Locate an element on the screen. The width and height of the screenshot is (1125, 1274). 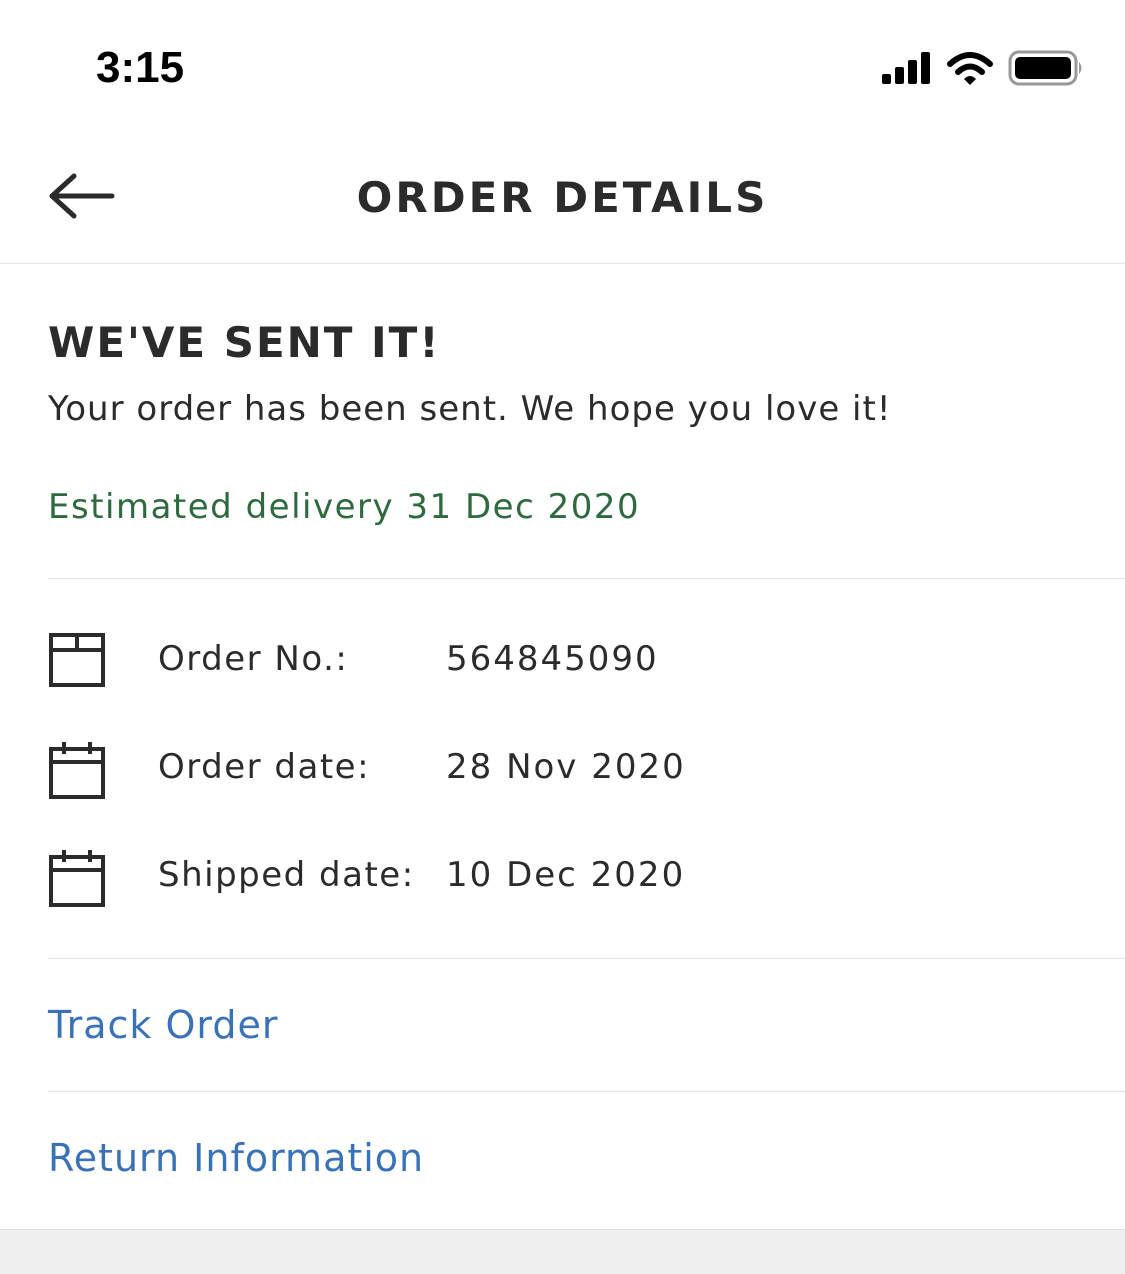
order-number-row: Order No.: 564845090 is located at coordinates (548, 661).